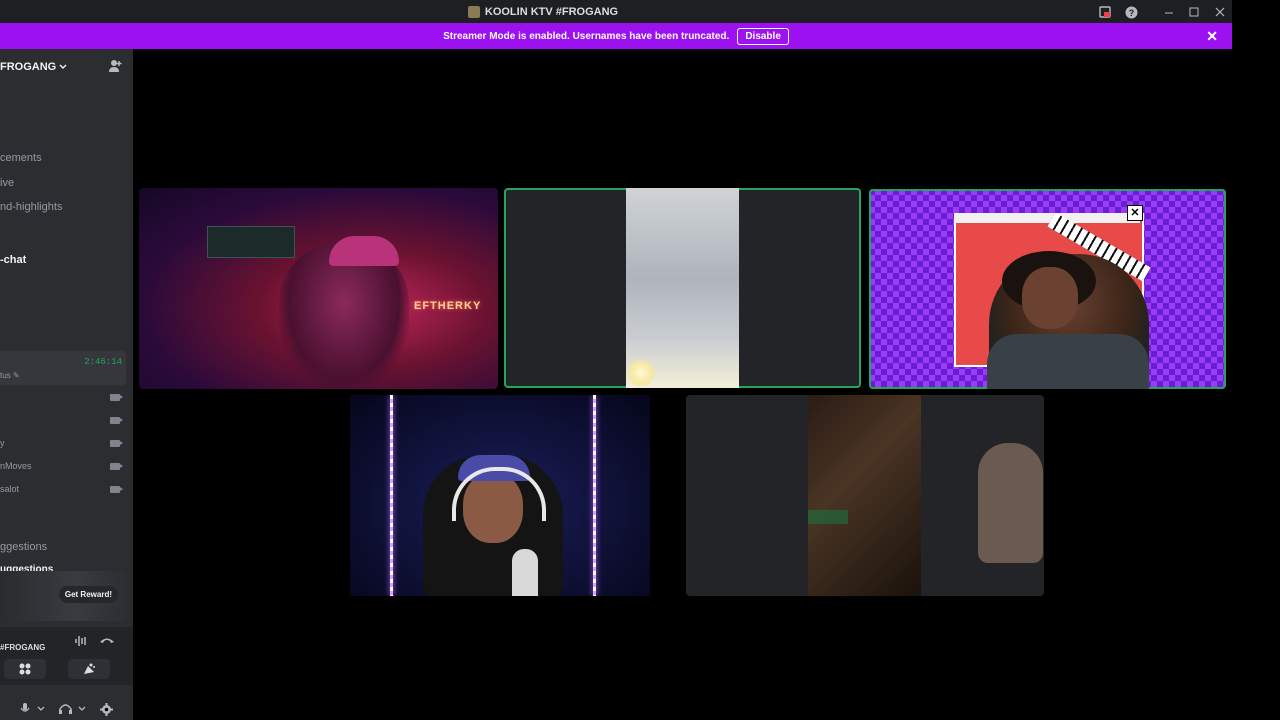 This screenshot has width=1280, height=720. Describe the element at coordinates (473, 11) in the screenshot. I see `server-logo-icon` at that location.